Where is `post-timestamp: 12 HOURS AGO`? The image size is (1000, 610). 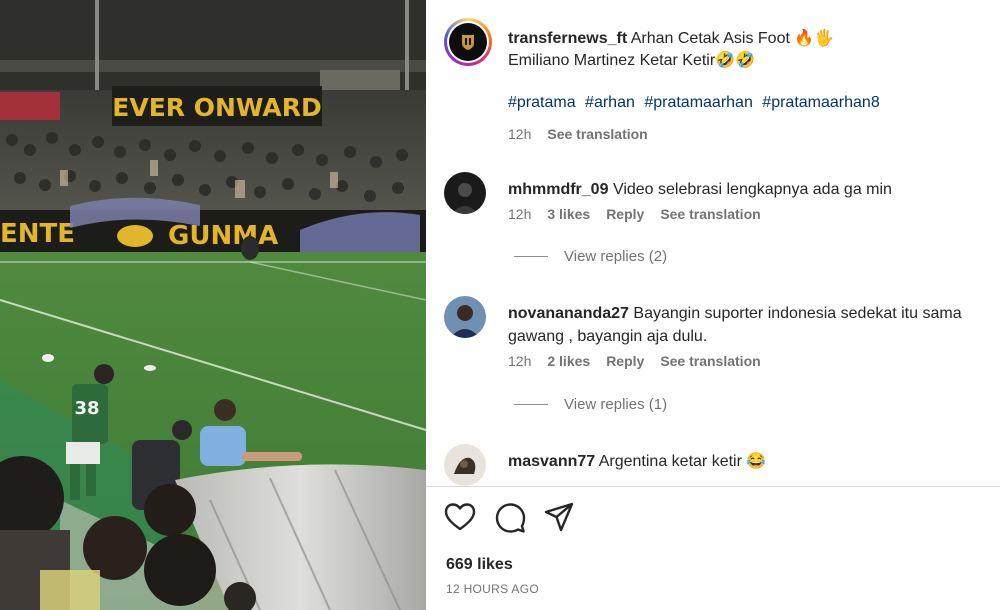
post-timestamp: 12 HOURS AGO is located at coordinates (492, 589).